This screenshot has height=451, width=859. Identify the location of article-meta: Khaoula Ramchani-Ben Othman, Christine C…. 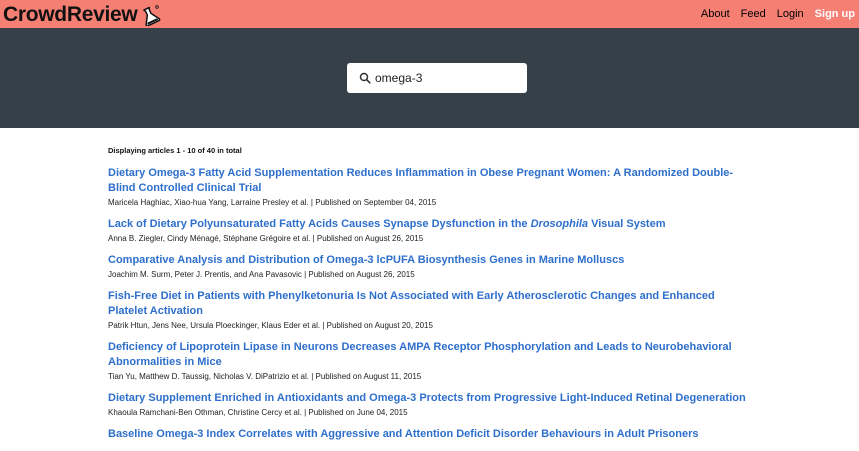
(258, 412).